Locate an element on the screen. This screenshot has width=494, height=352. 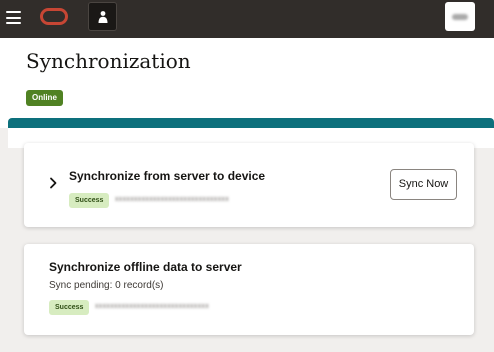
oracle-logo-icon is located at coordinates (54, 16).